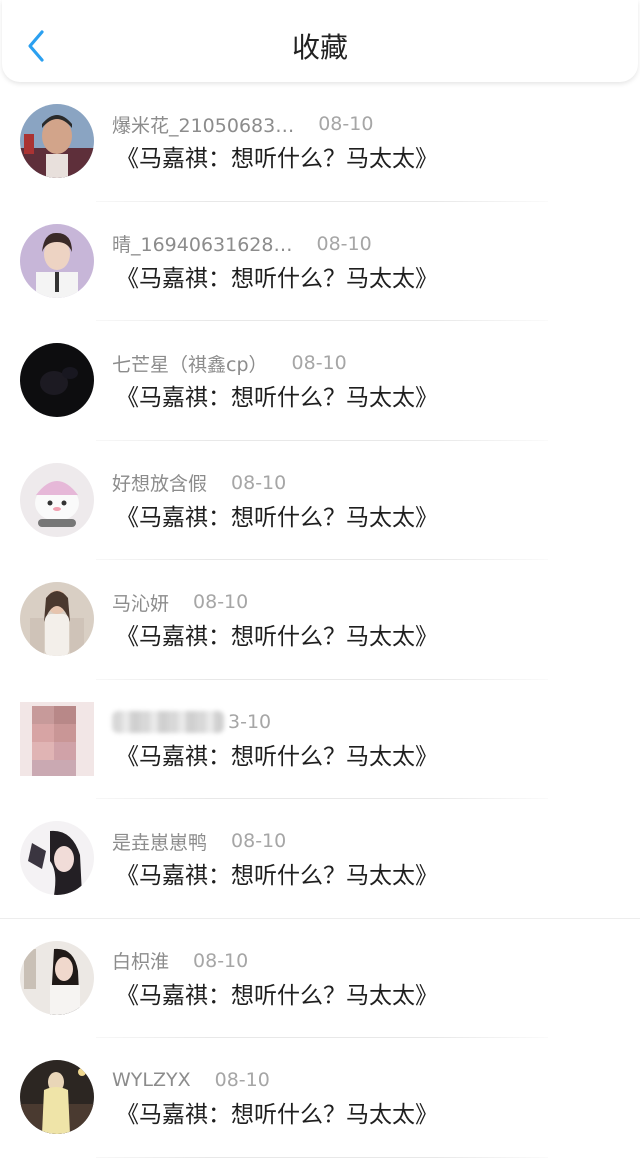 Image resolution: width=640 pixels, height=1167 pixels. What do you see at coordinates (57, 738) in the screenshot?
I see `avatar-redacted` at bounding box center [57, 738].